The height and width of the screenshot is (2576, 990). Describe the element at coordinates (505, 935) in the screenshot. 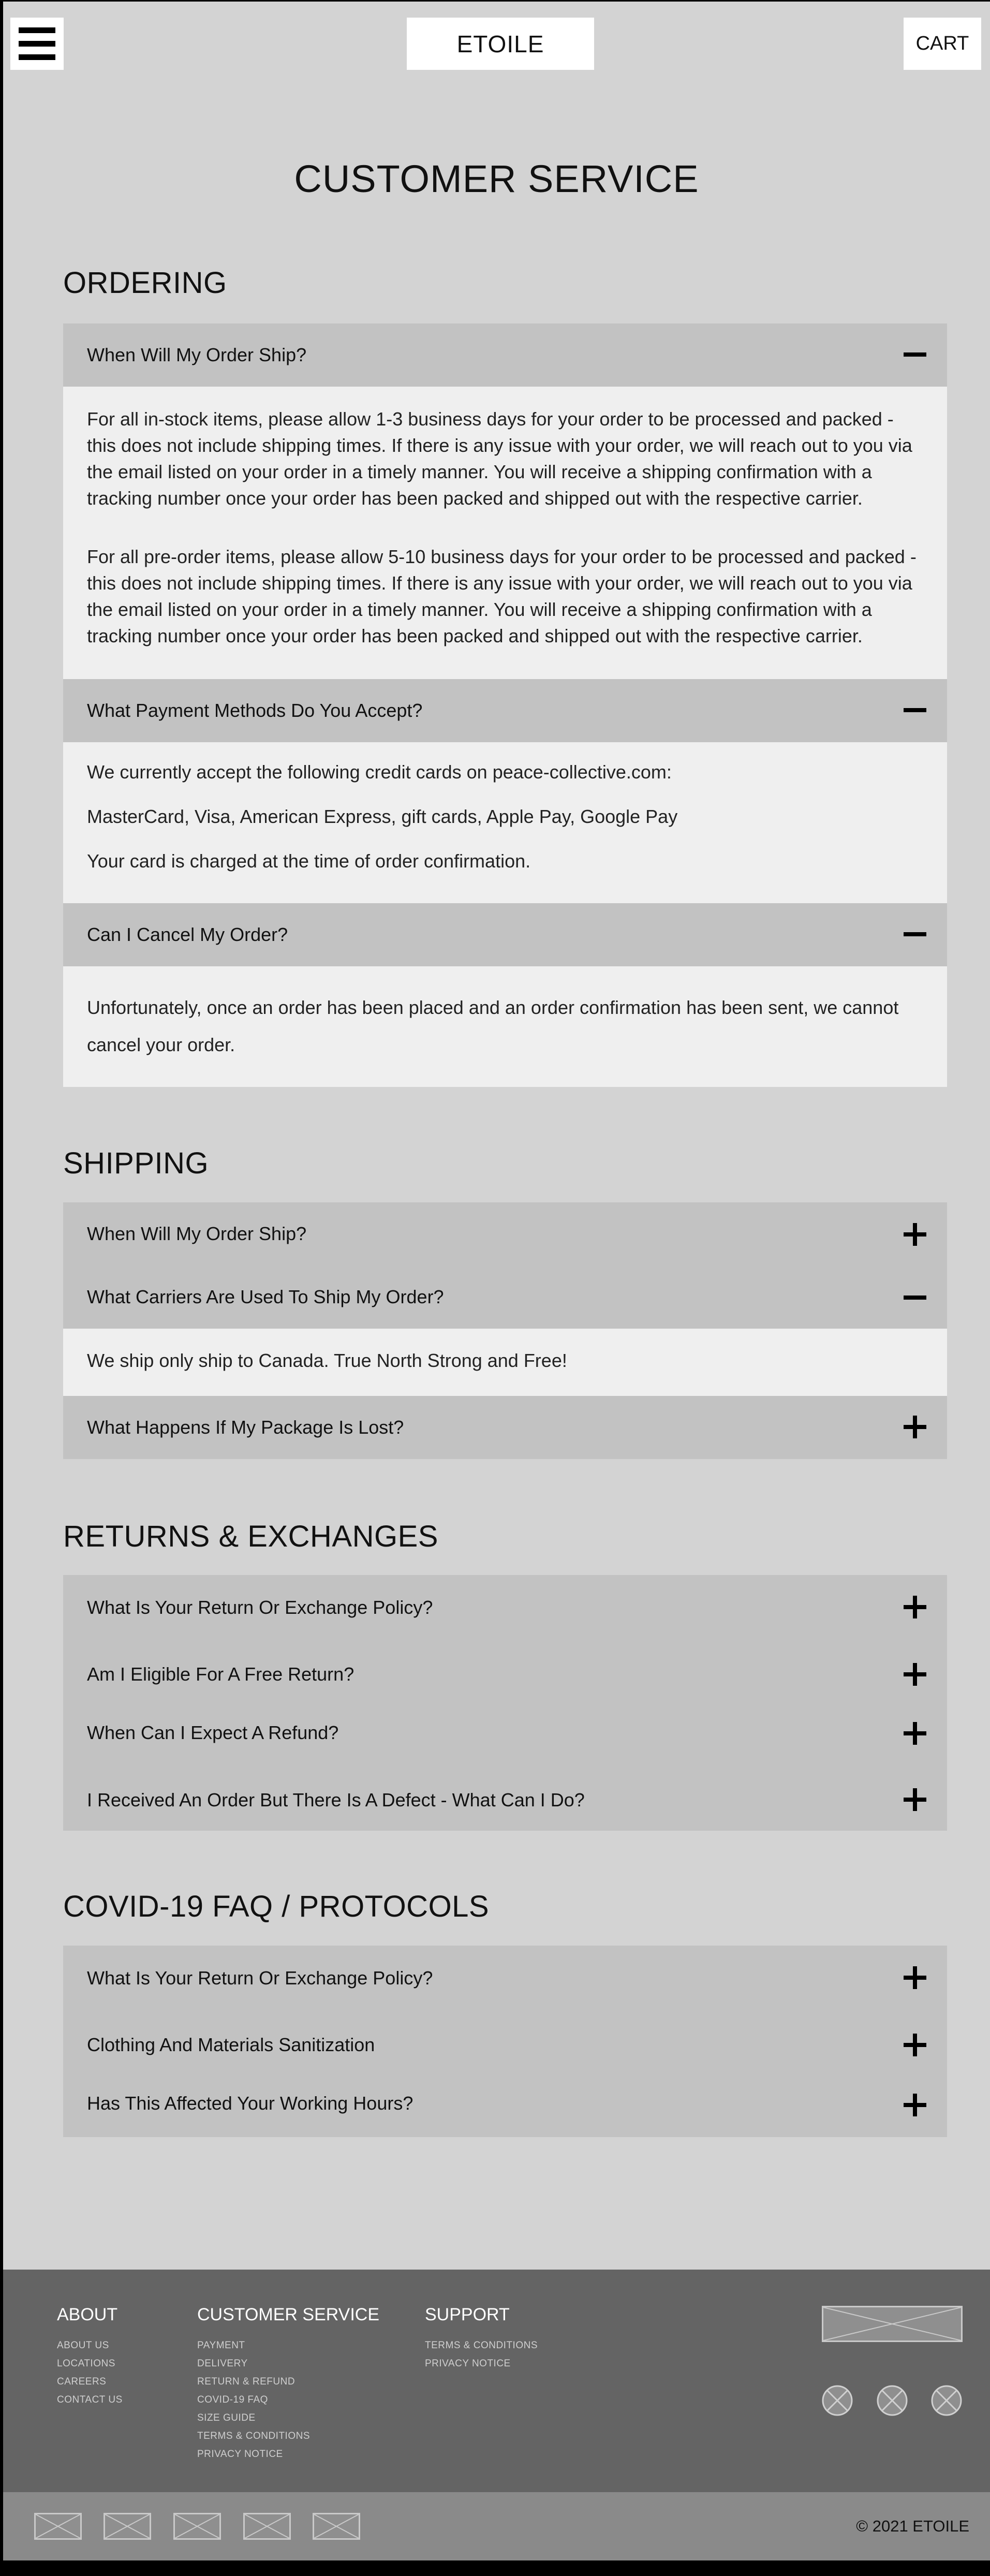

I see `faq-question: Can I Cancel My Order?` at that location.